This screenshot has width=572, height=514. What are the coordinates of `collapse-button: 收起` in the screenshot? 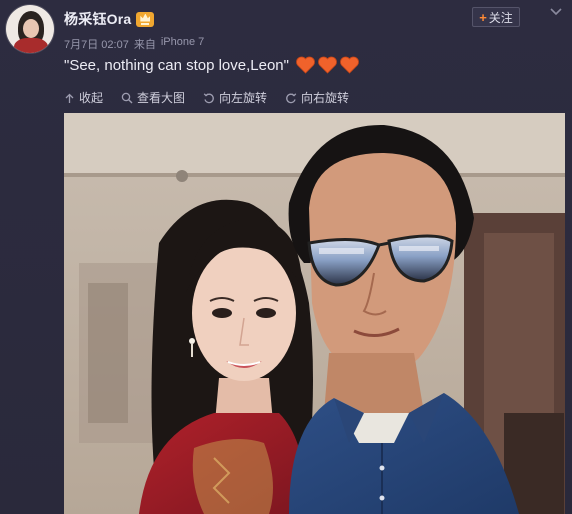 It's located at (83, 97).